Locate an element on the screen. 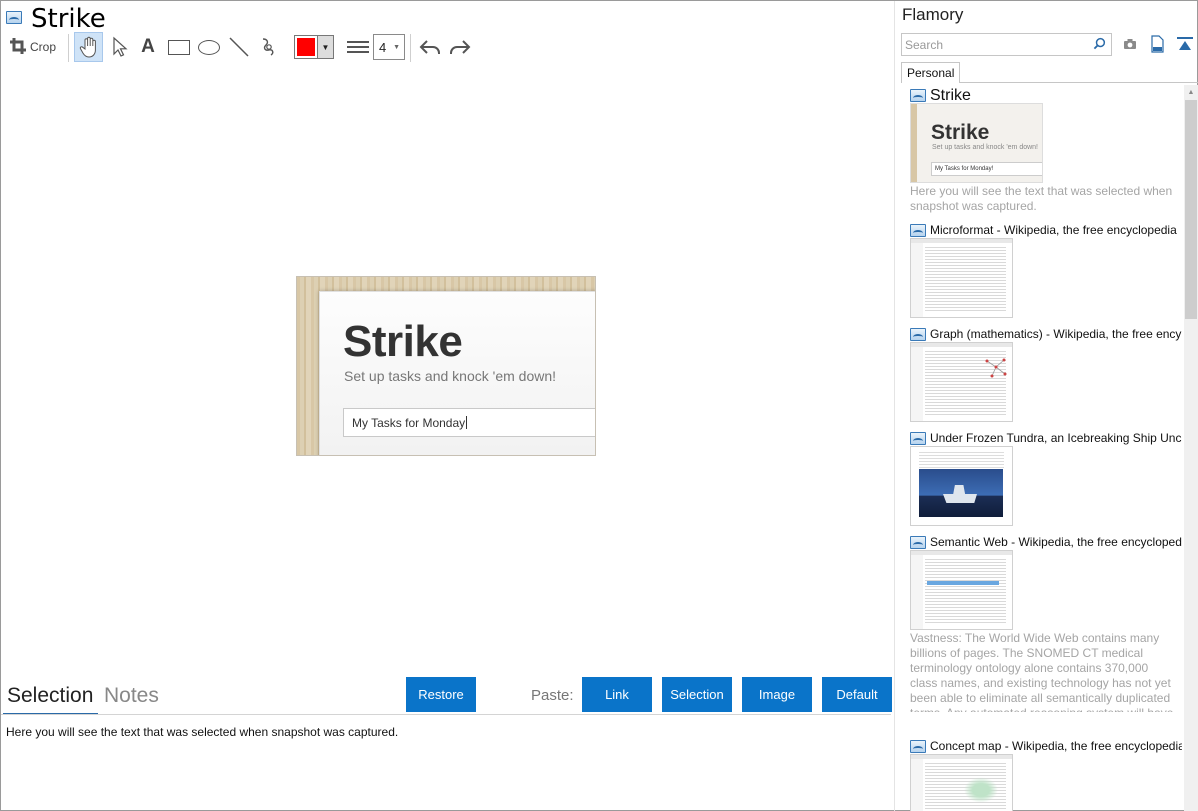  ellipse-icon is located at coordinates (209, 47).